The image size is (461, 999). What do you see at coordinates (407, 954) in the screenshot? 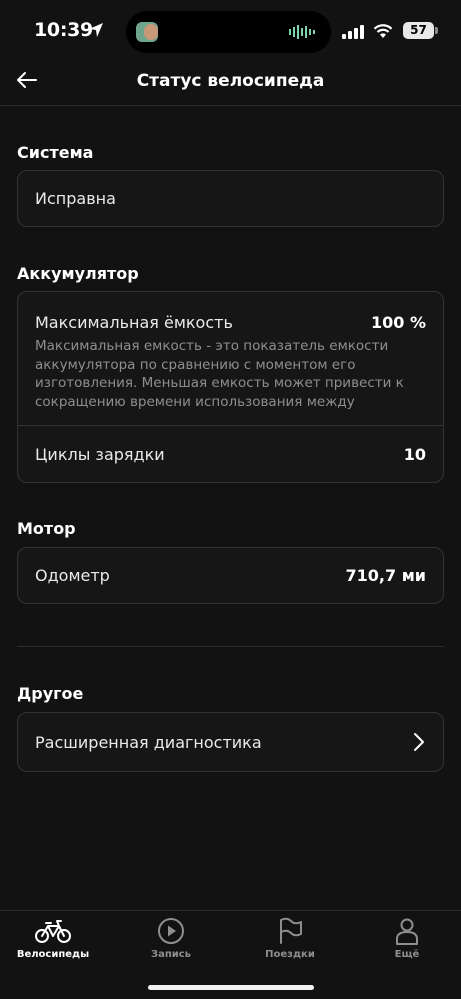
I see `tab-more-label: Ещё` at bounding box center [407, 954].